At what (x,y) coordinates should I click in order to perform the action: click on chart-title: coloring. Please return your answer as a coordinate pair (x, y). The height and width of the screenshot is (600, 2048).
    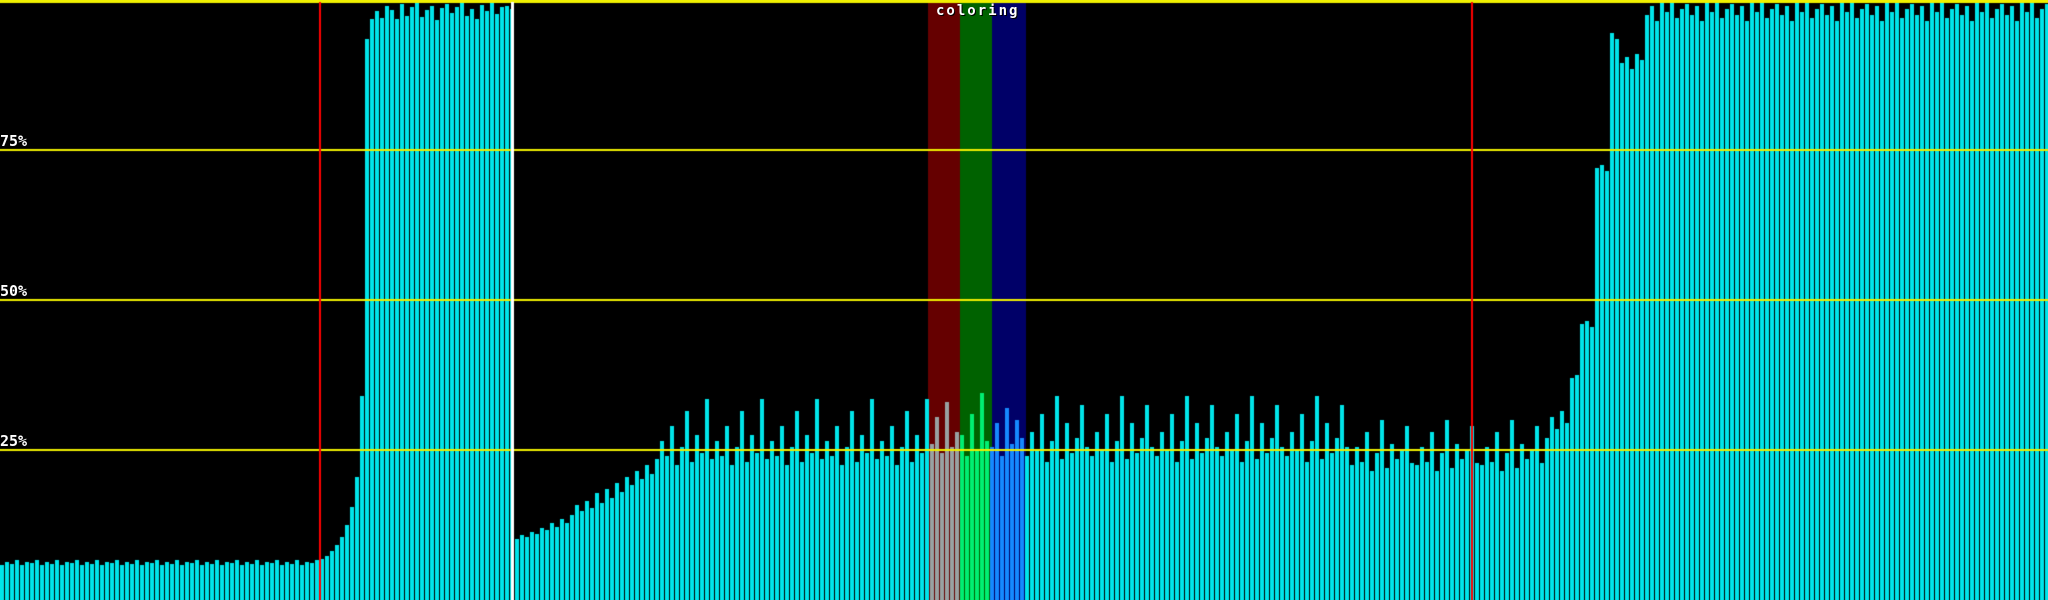
    Looking at the image, I should click on (978, 11).